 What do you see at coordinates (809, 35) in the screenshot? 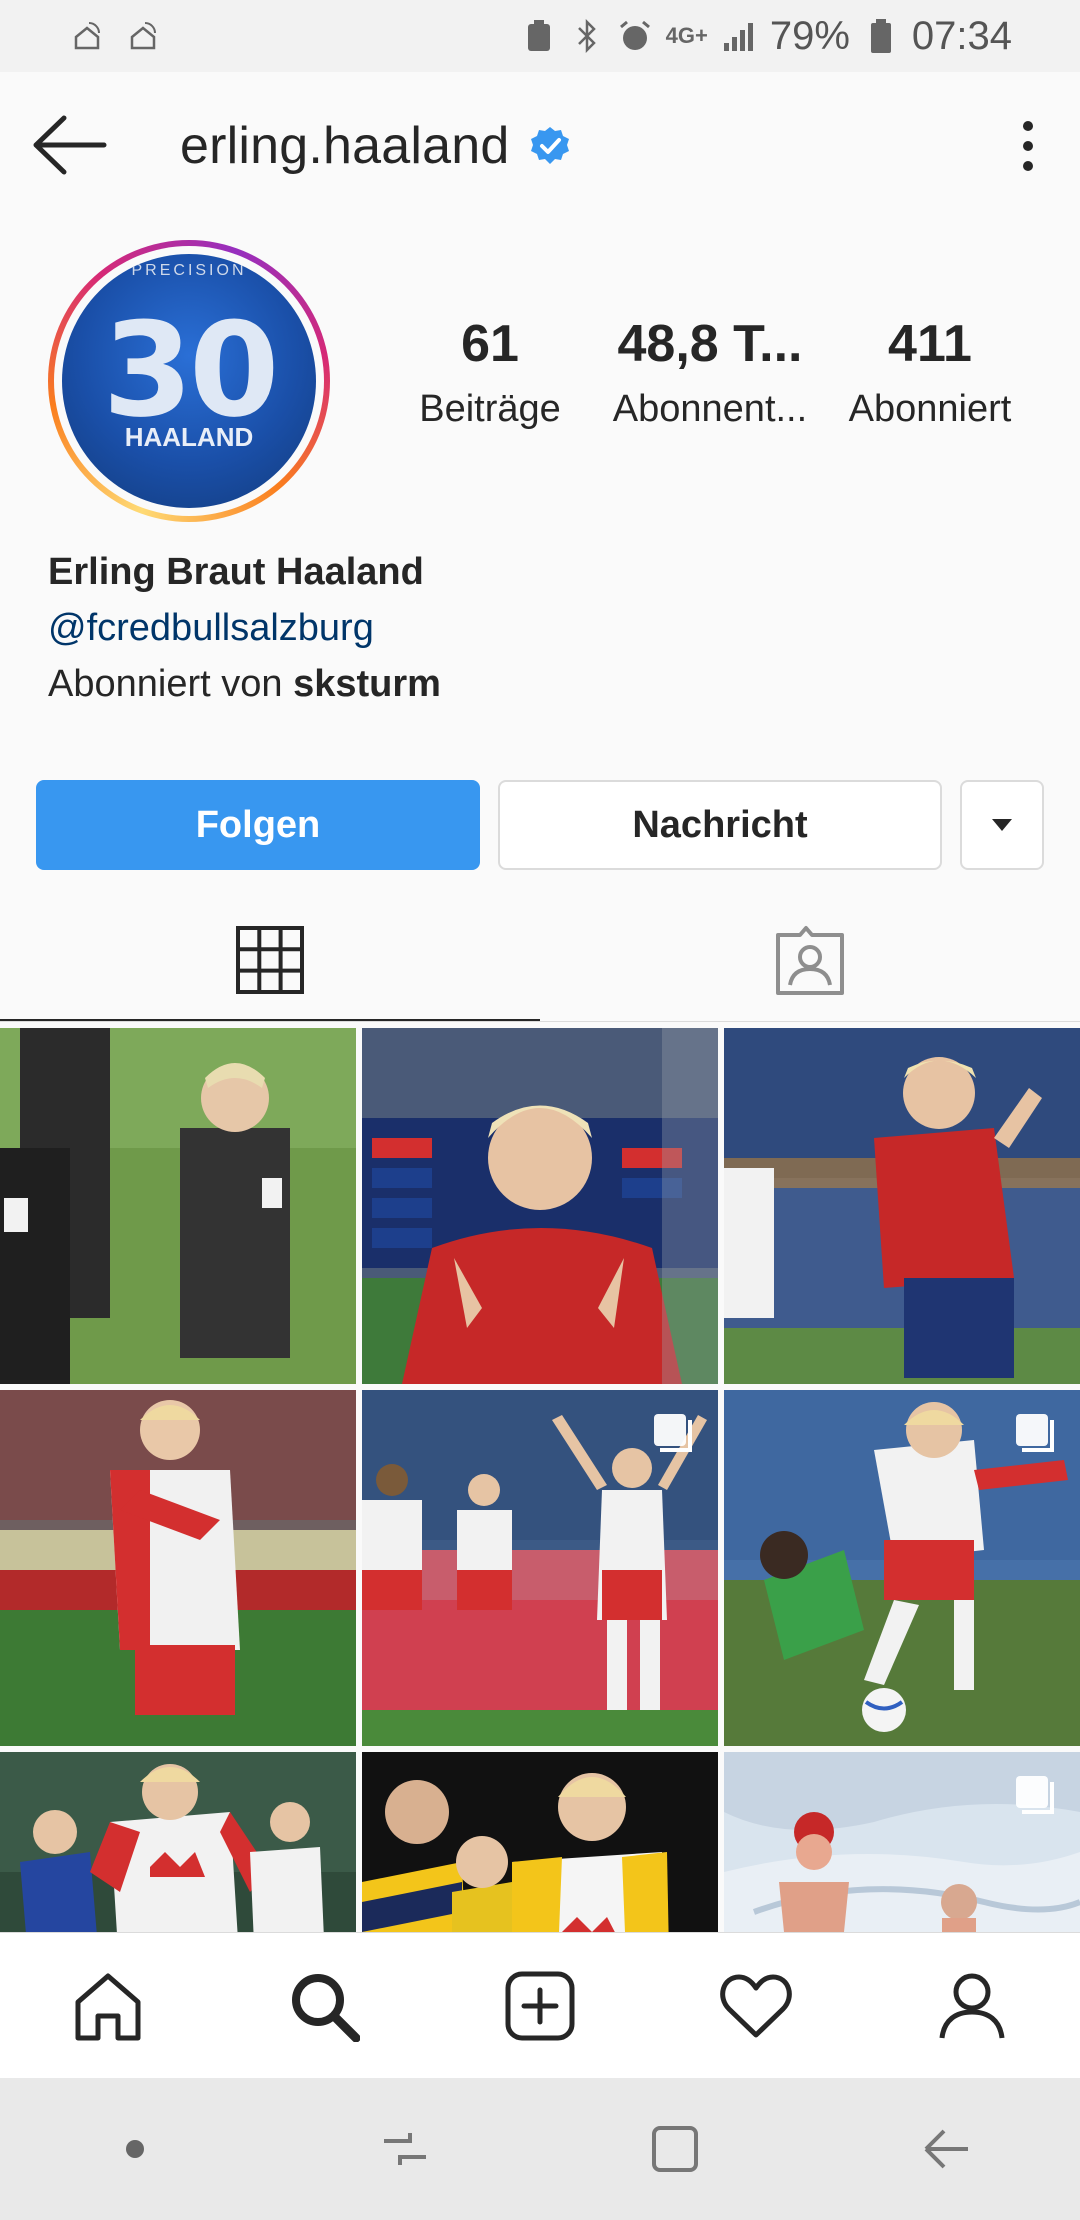
I see `battery-percent: 79%` at bounding box center [809, 35].